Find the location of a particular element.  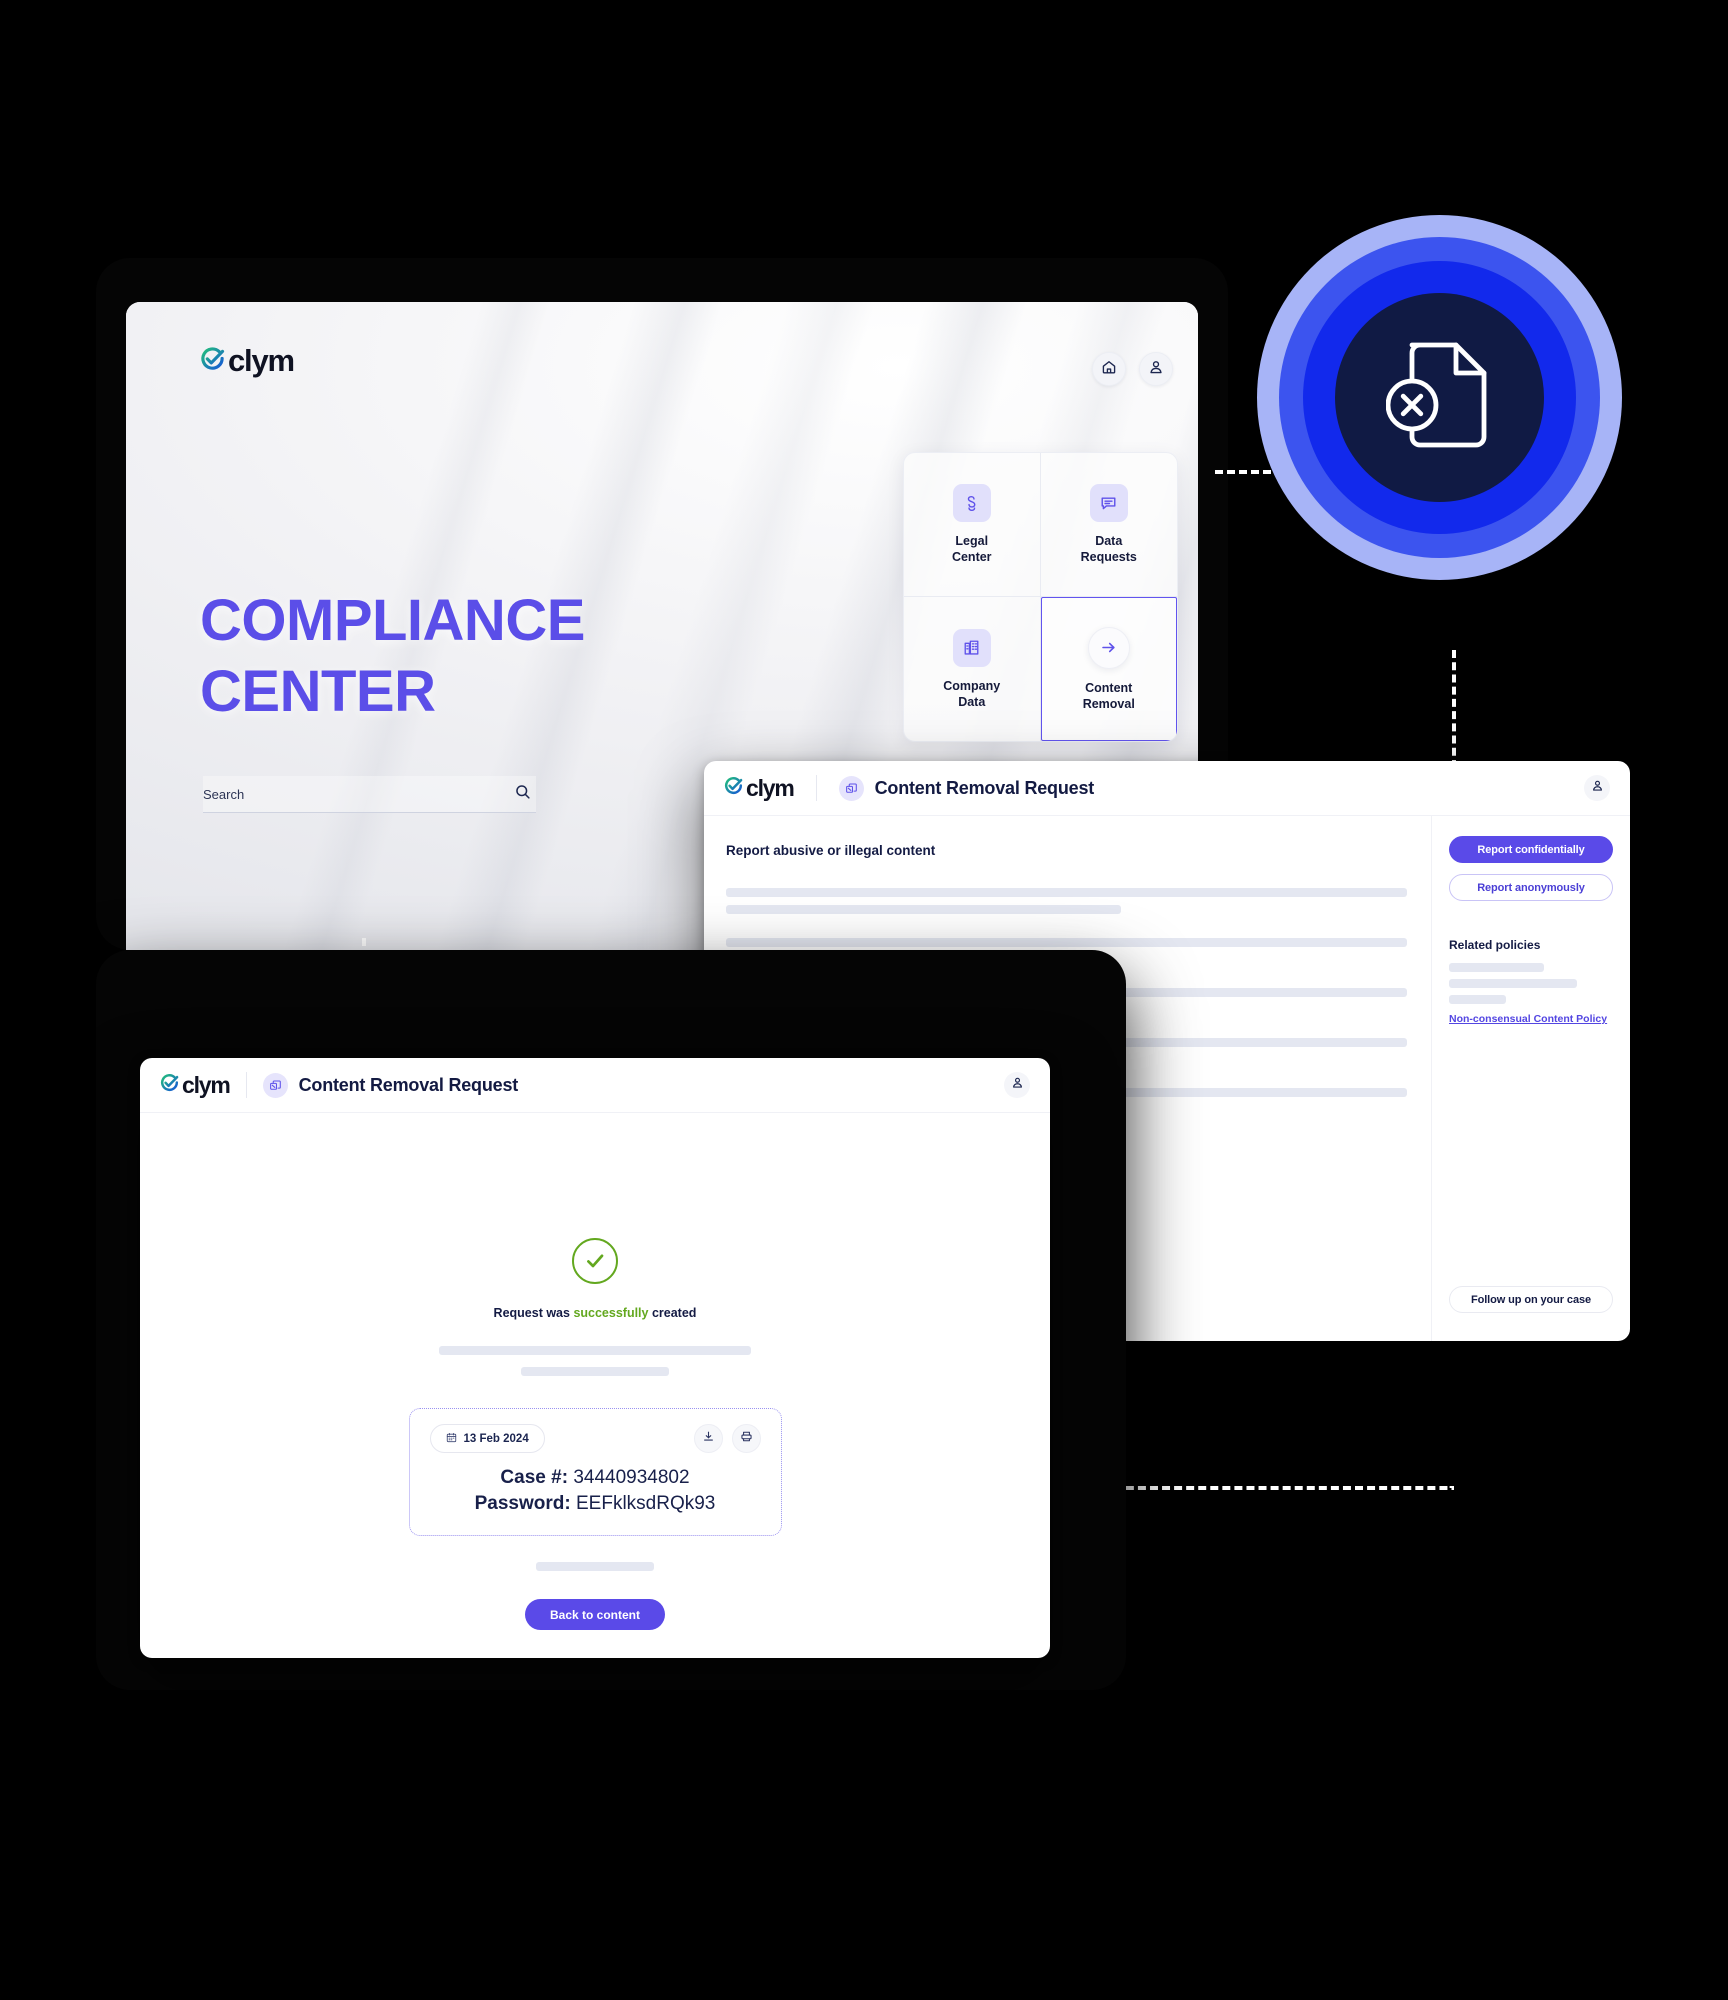

download-icon-button is located at coordinates (708, 1438).